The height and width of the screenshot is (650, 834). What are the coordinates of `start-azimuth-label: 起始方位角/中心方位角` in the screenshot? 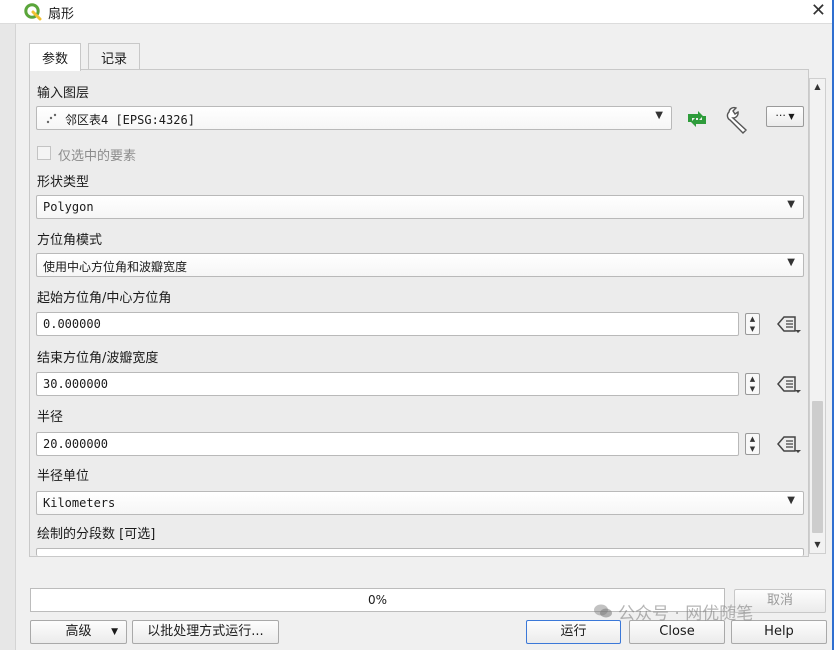 It's located at (104, 298).